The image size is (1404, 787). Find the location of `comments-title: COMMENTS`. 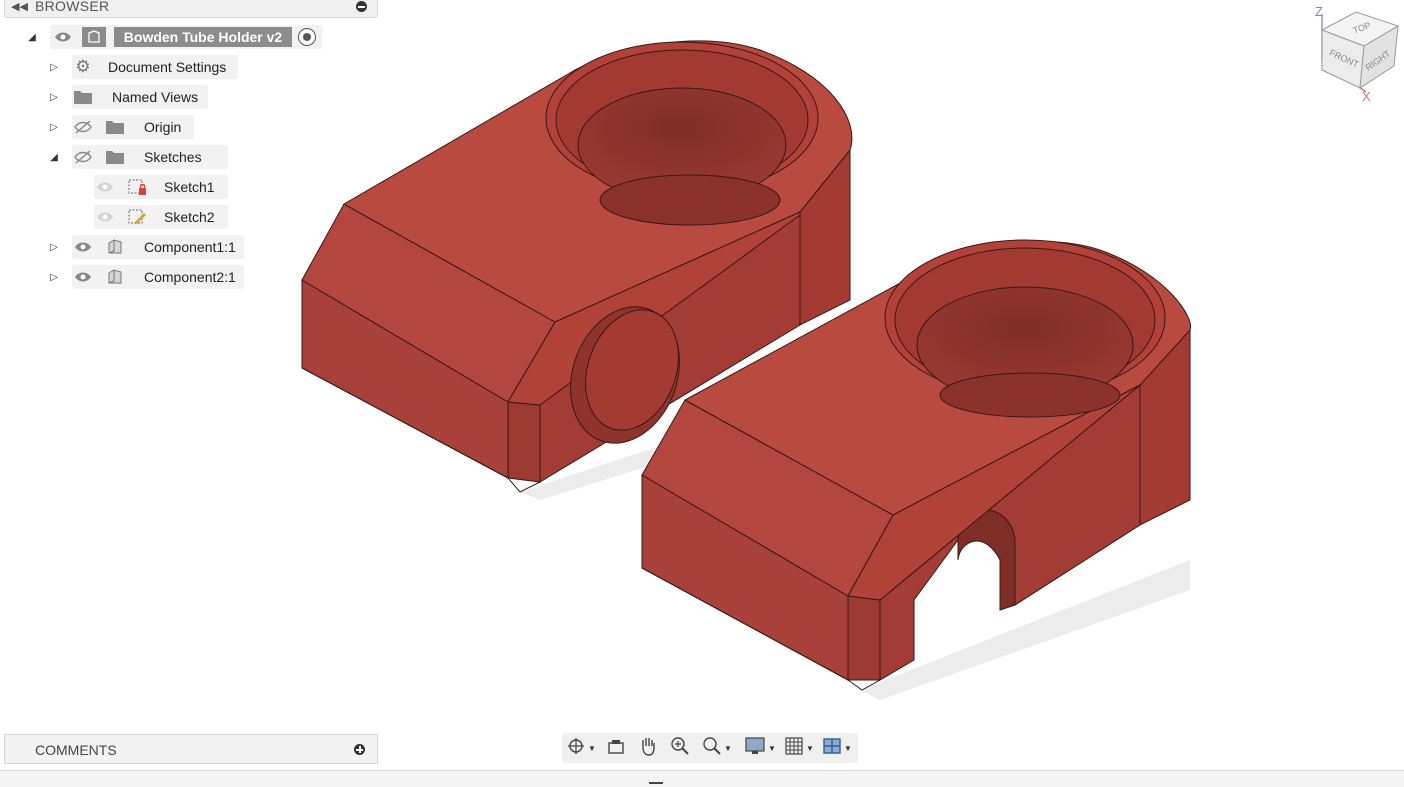

comments-title: COMMENTS is located at coordinates (76, 750).